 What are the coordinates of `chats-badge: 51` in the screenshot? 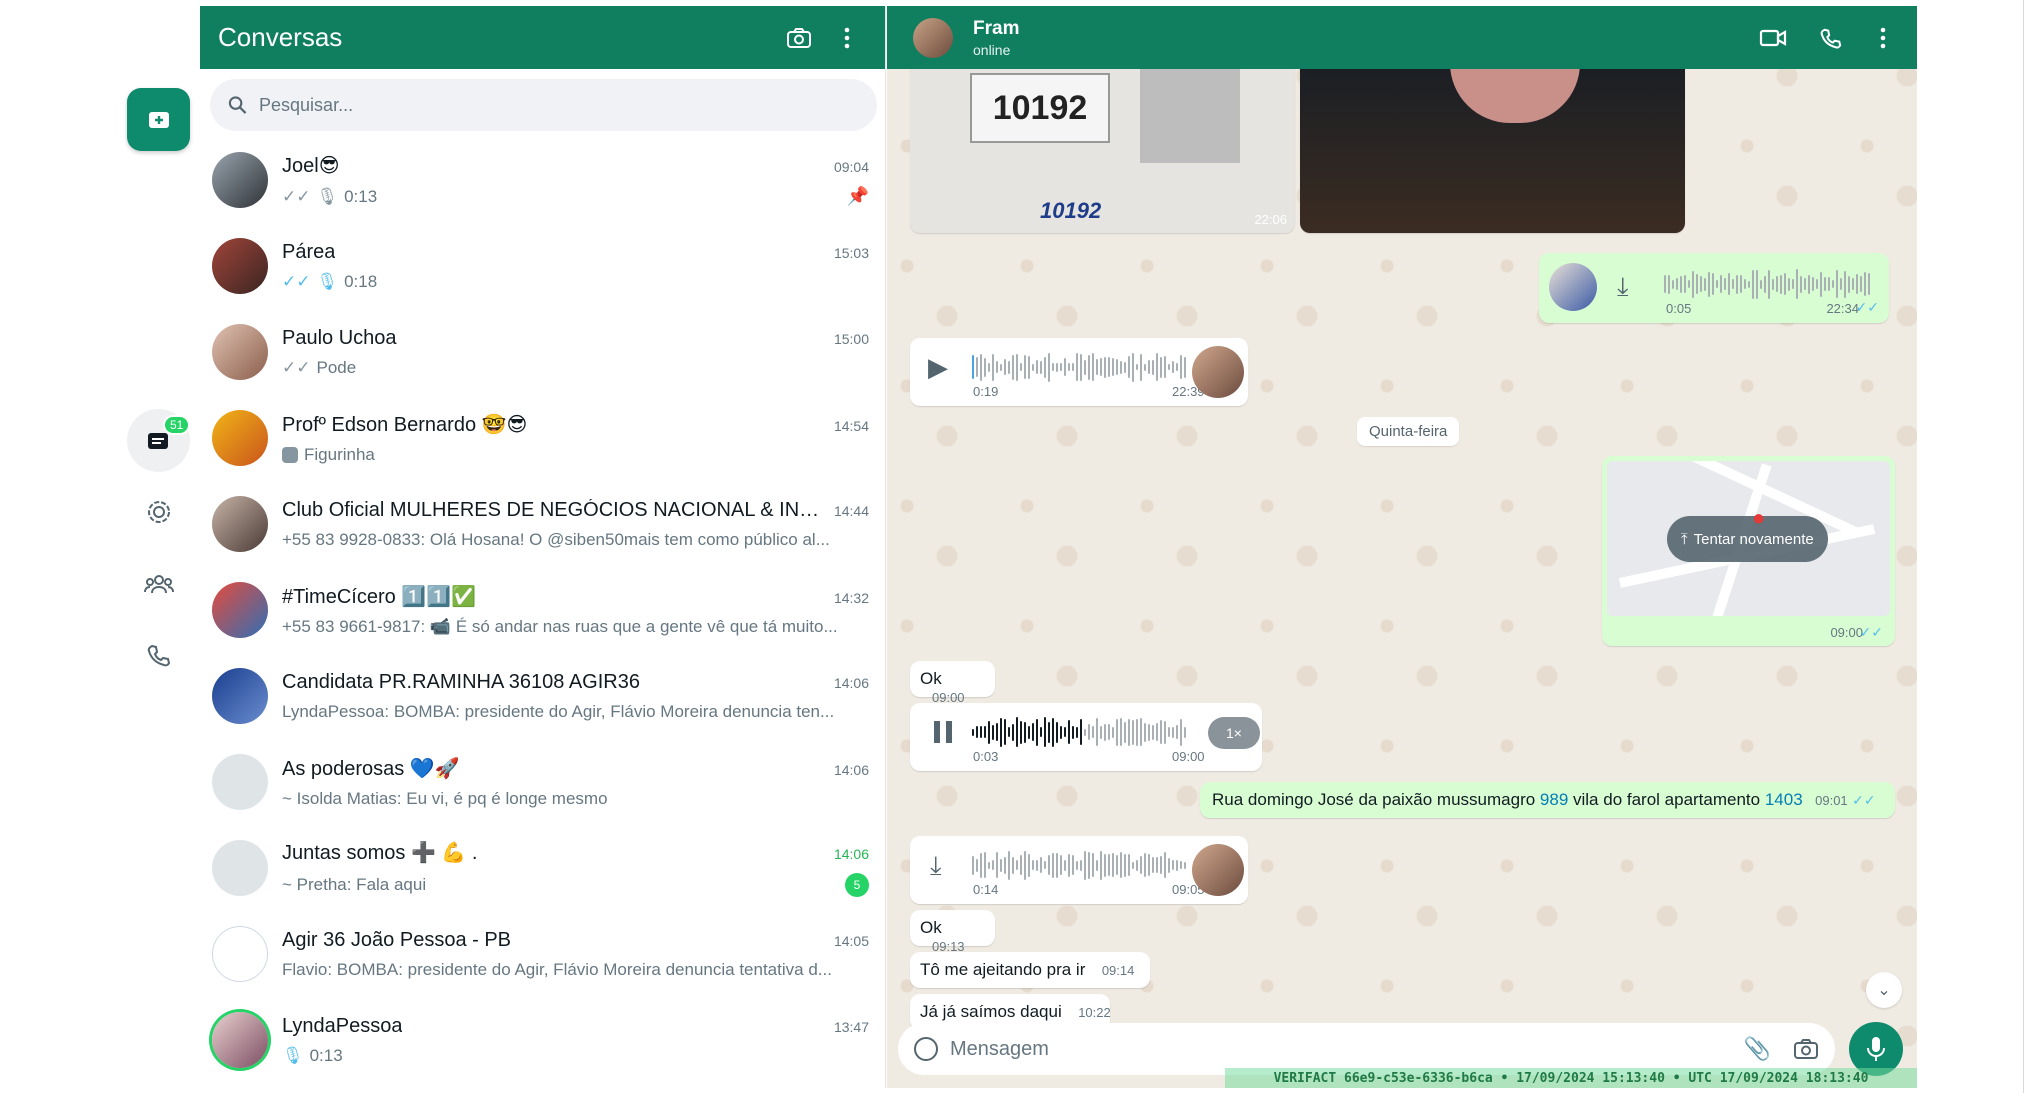 It's located at (177, 425).